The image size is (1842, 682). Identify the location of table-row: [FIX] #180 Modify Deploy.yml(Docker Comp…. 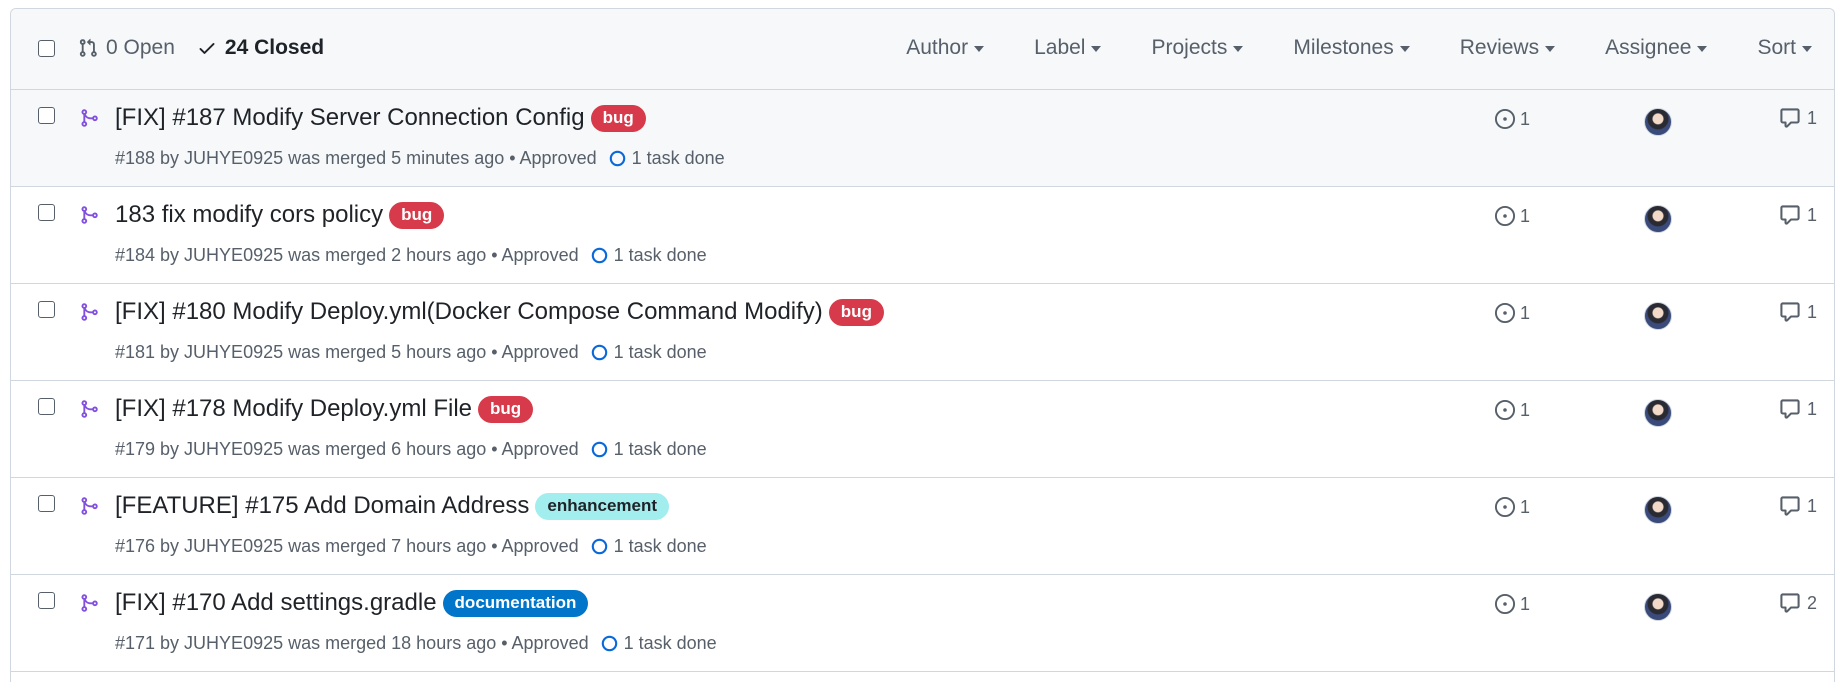
(922, 332).